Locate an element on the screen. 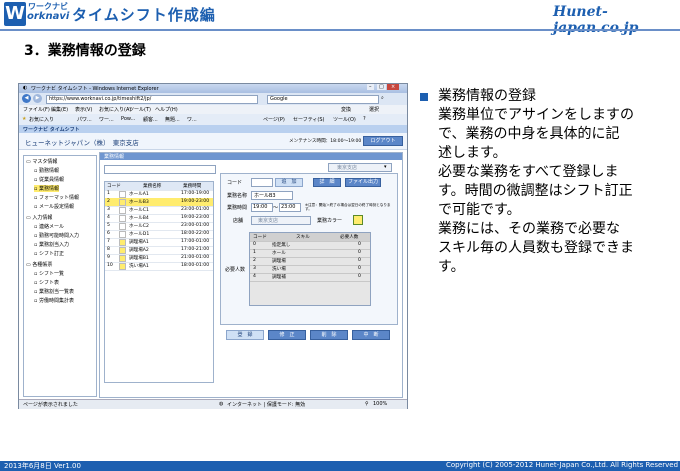 This screenshot has width=680, height=471. detail-button: 詳 細 is located at coordinates (327, 182).